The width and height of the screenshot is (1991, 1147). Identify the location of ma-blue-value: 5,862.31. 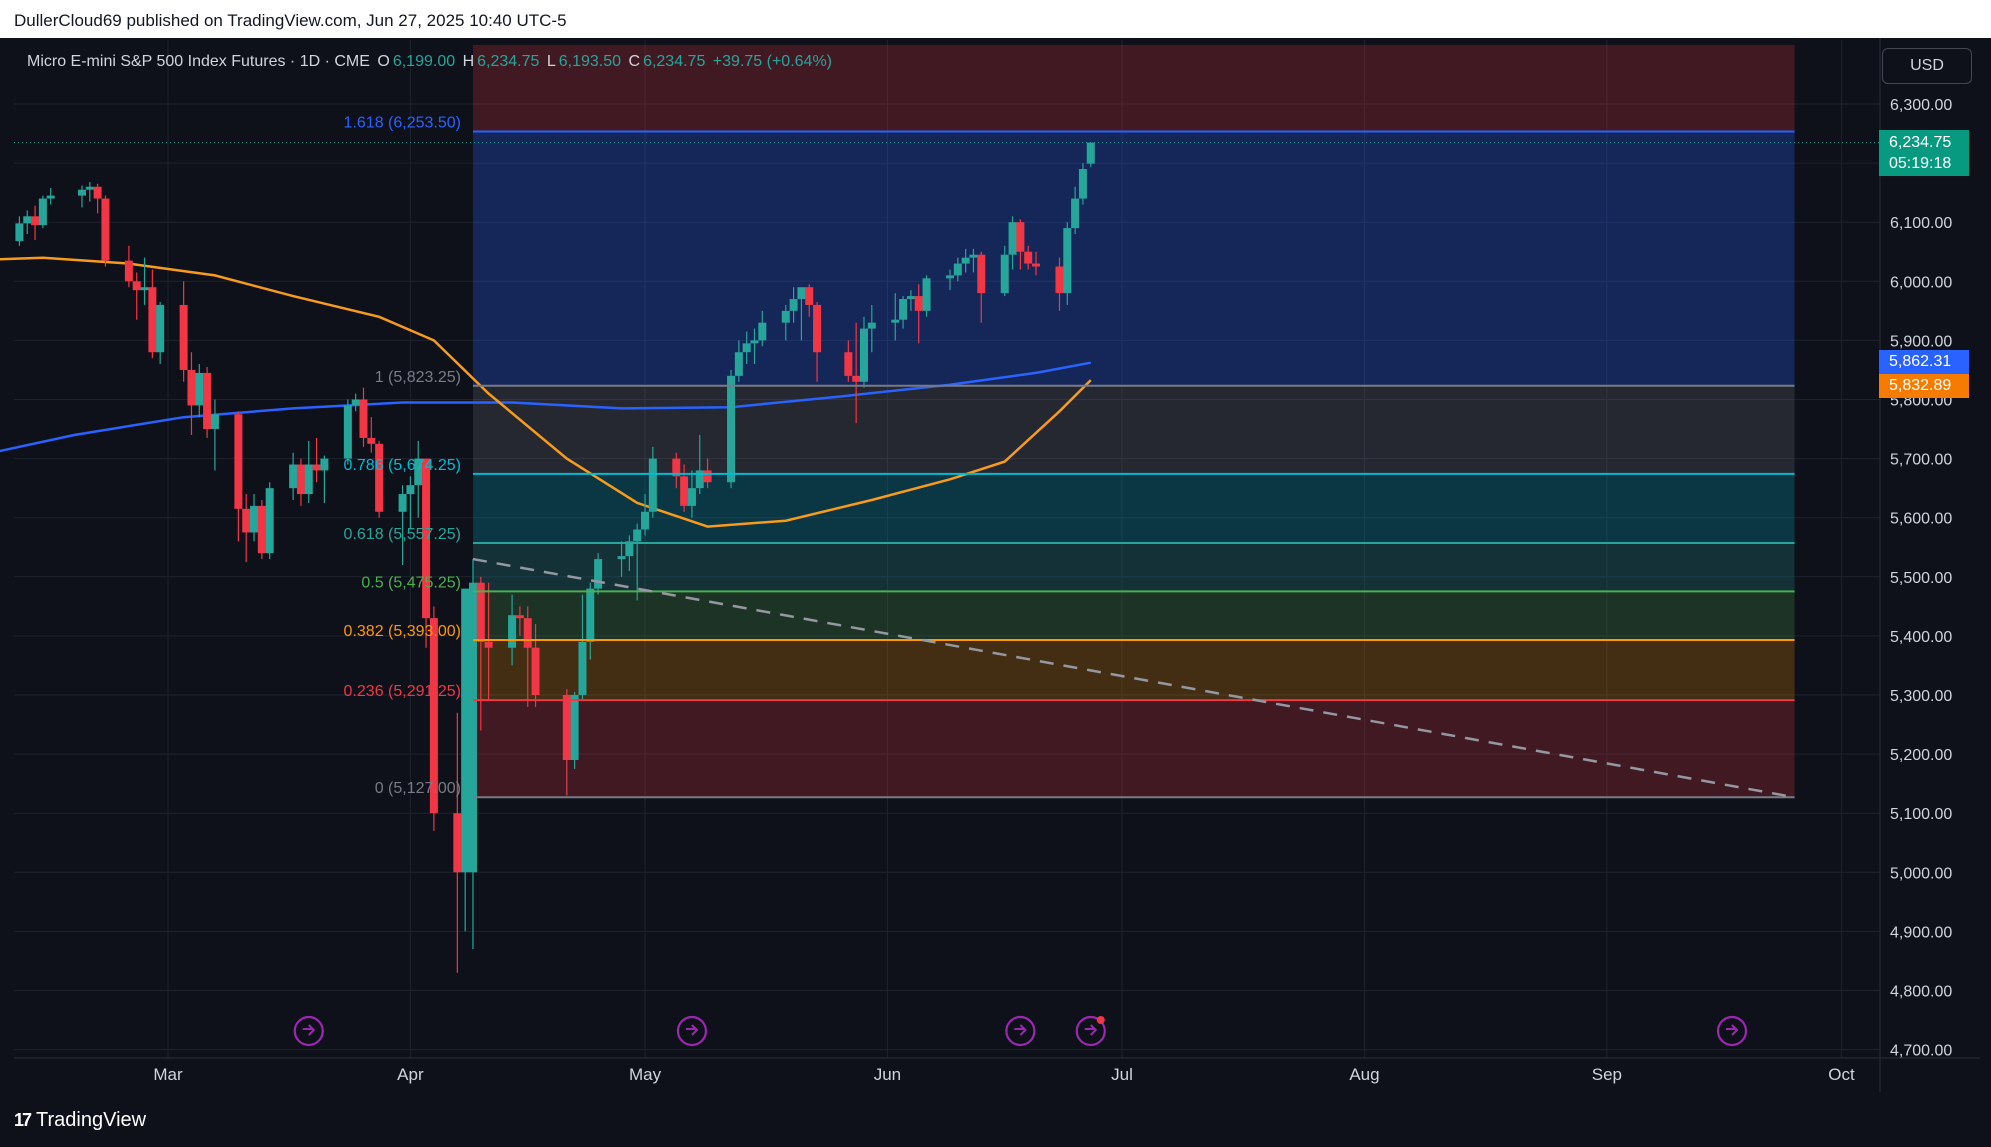
(1920, 361).